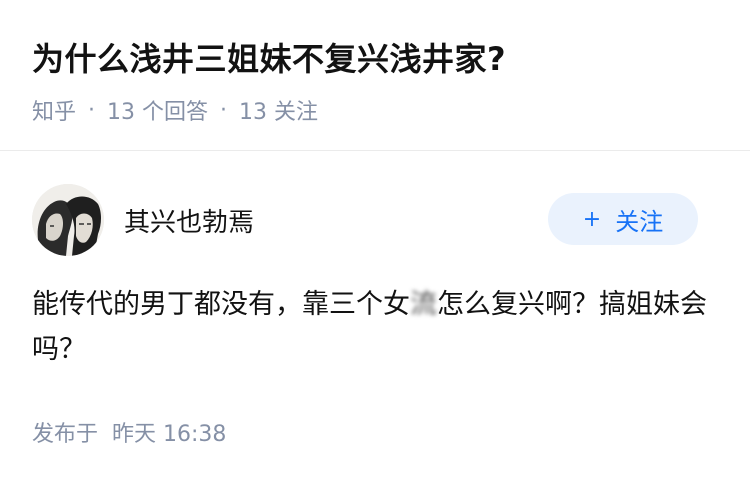 This screenshot has width=750, height=482. Describe the element at coordinates (169, 434) in the screenshot. I see `publish-time: 昨天 16:38` at that location.